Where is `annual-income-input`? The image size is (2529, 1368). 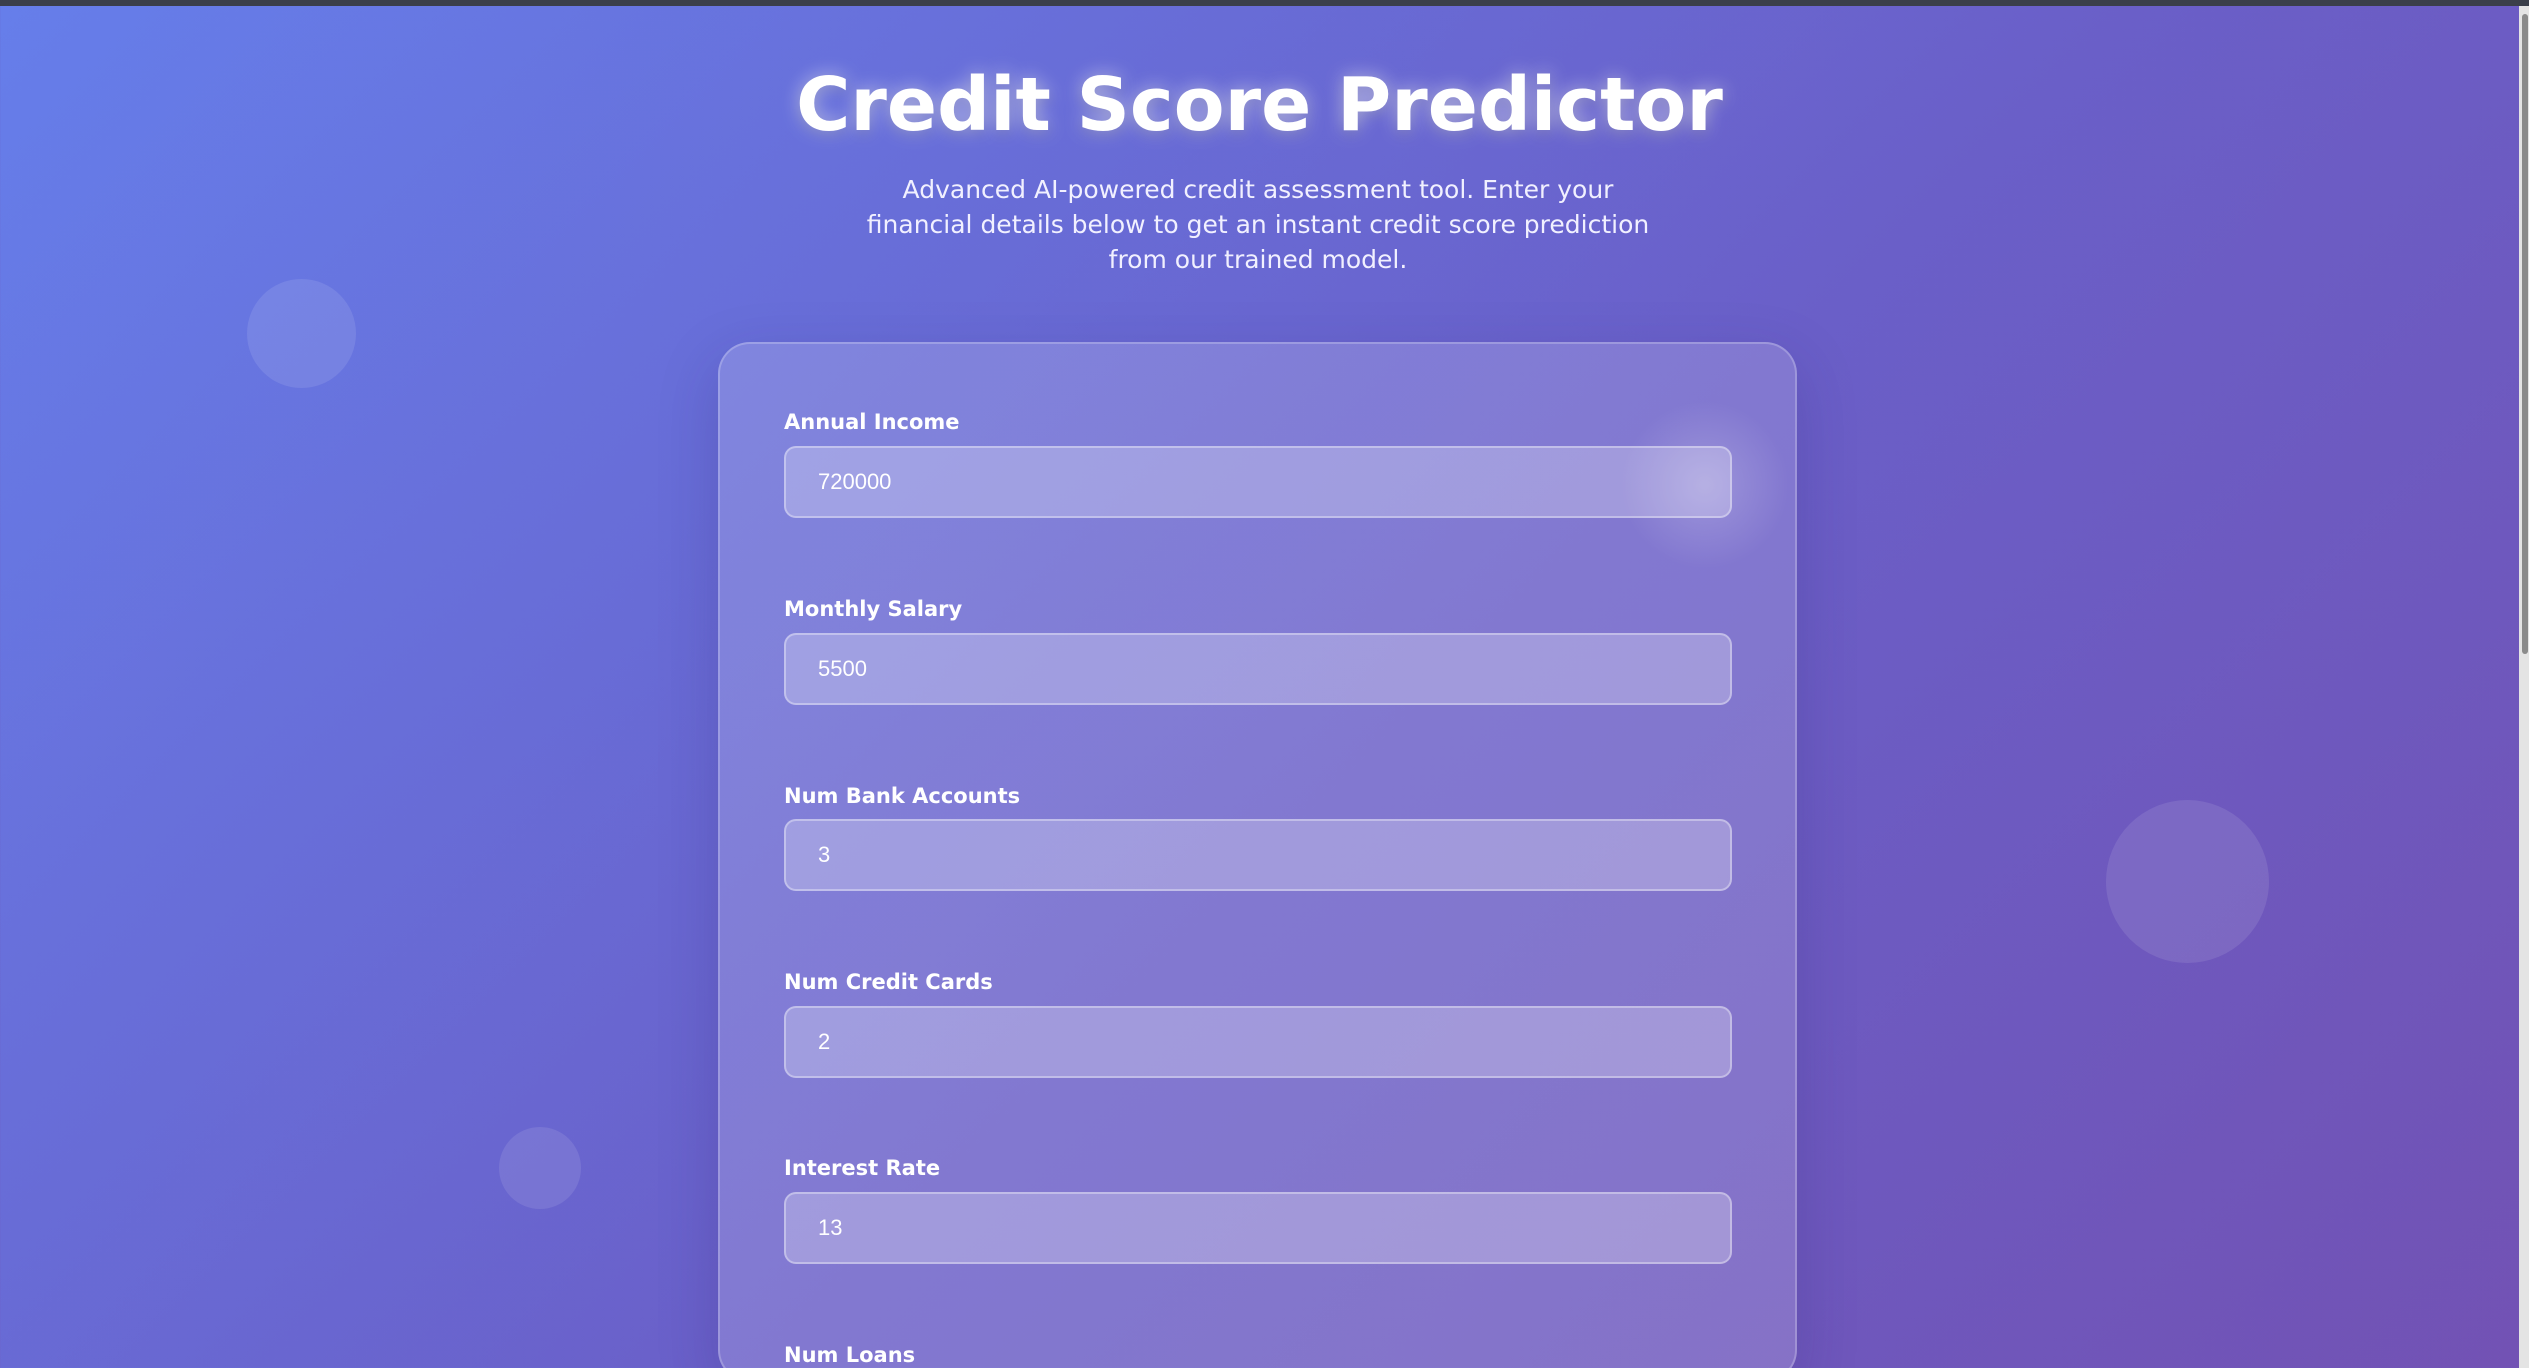
annual-income-input is located at coordinates (1258, 482).